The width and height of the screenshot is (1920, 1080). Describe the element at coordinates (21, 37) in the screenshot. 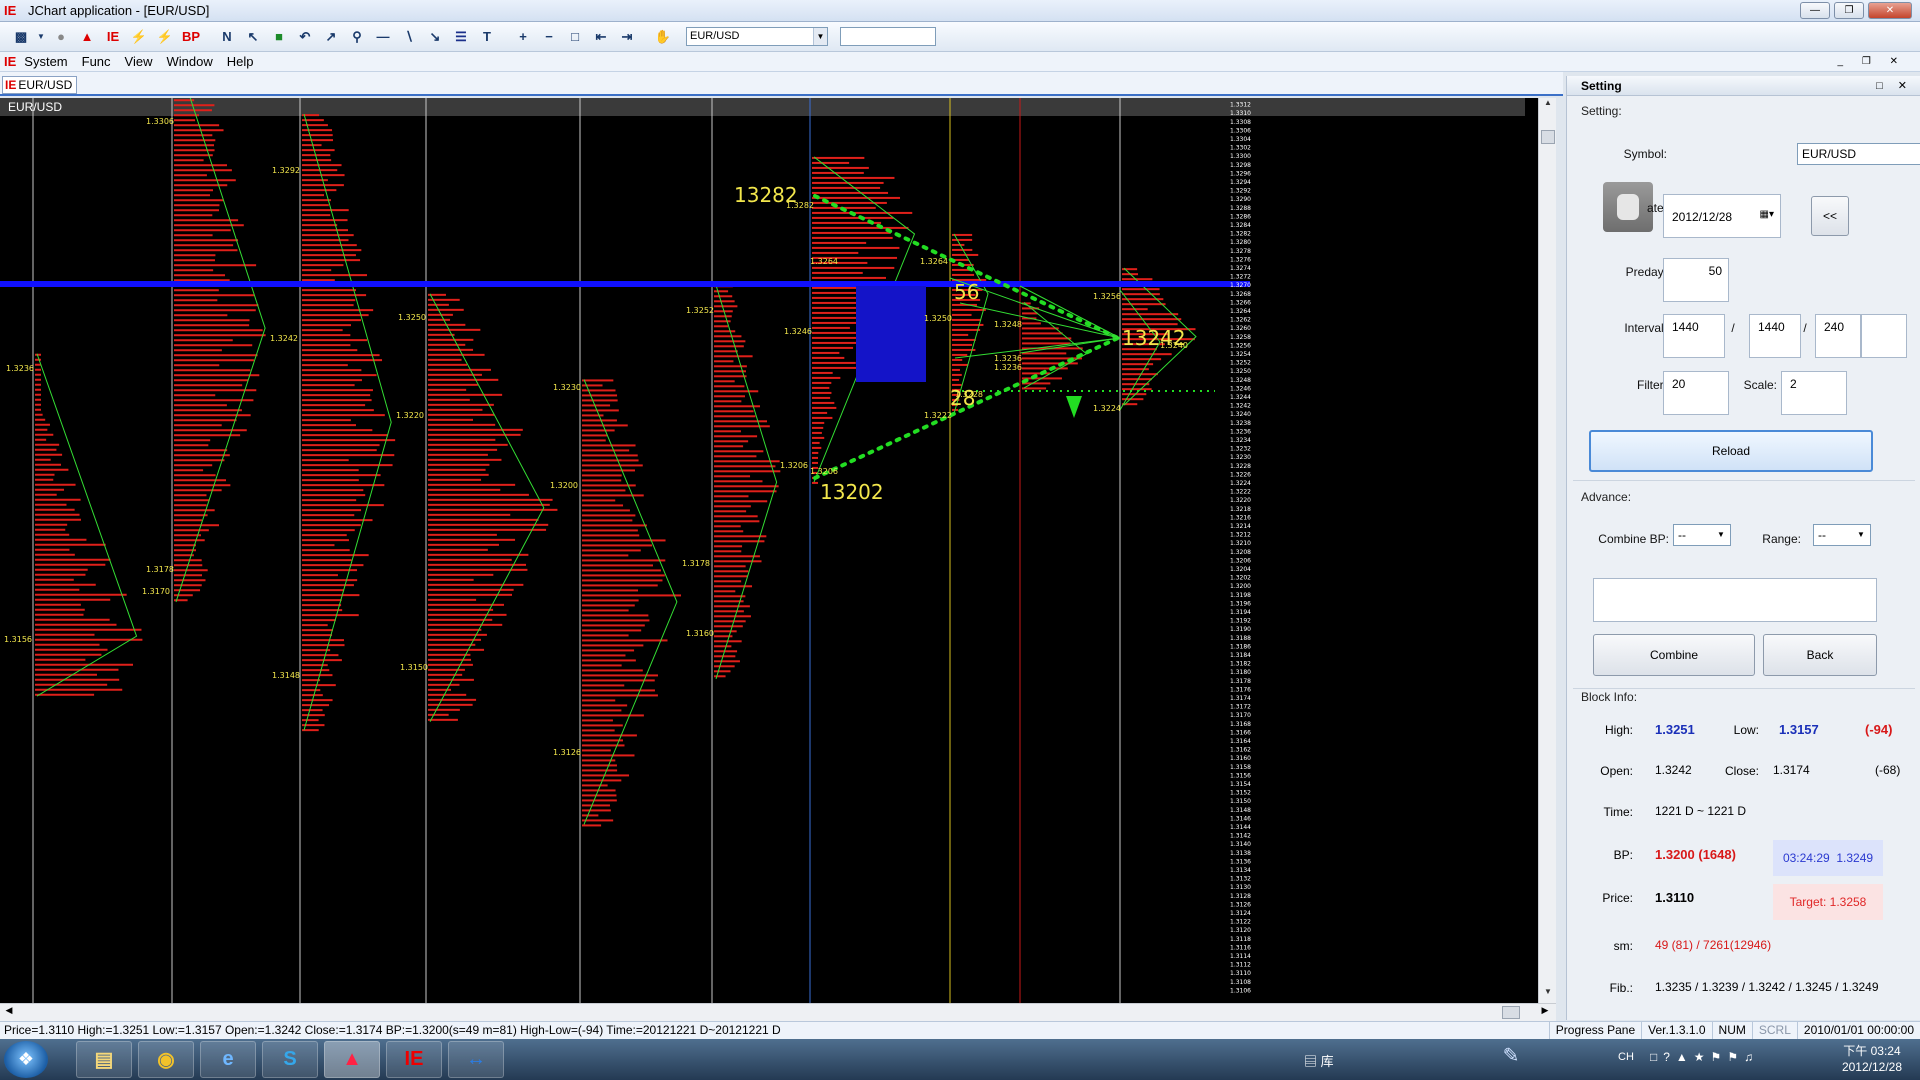

I see `chart-bars-icon: ▩` at that location.